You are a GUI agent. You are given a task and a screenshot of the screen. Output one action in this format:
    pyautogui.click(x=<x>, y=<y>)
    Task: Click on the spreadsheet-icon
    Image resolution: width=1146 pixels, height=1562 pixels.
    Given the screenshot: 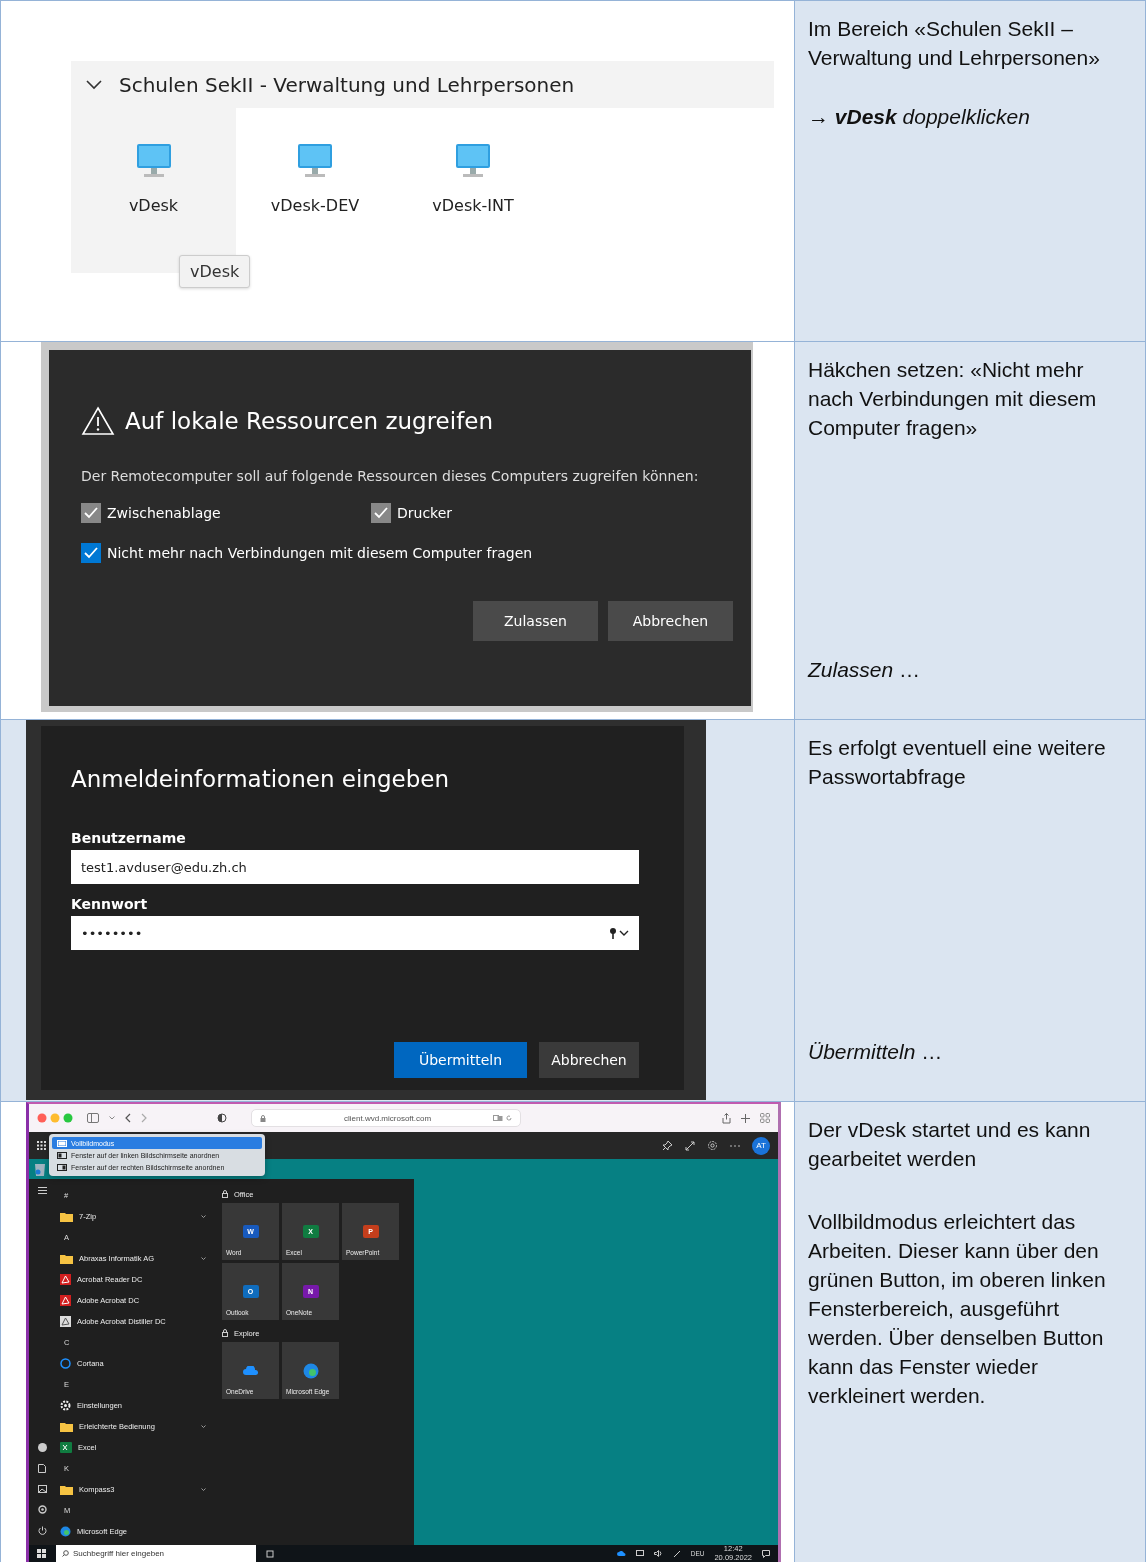 What is the action you would take?
    pyautogui.click(x=66, y=1447)
    